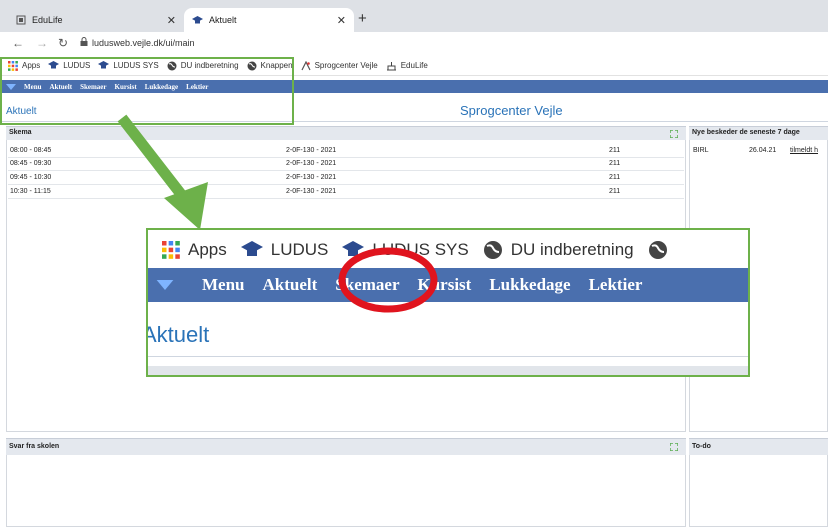  I want to click on bookmark-partial, so click(662, 250).